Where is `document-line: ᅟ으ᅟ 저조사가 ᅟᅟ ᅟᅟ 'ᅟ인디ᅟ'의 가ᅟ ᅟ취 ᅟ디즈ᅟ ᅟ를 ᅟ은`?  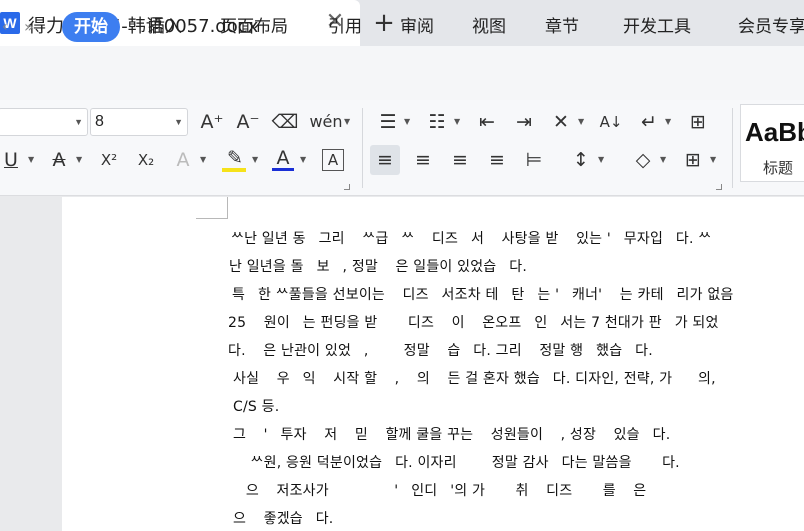
document-line: ᅟ으ᅟ 저조사가 ᅟᅟ ᅟᅟ 'ᅟ인디ᅟ'의 가ᅟ ᅟ취 ᅟ디즈ᅟ ᅟ를 ᅟ은 is located at coordinates (439, 490).